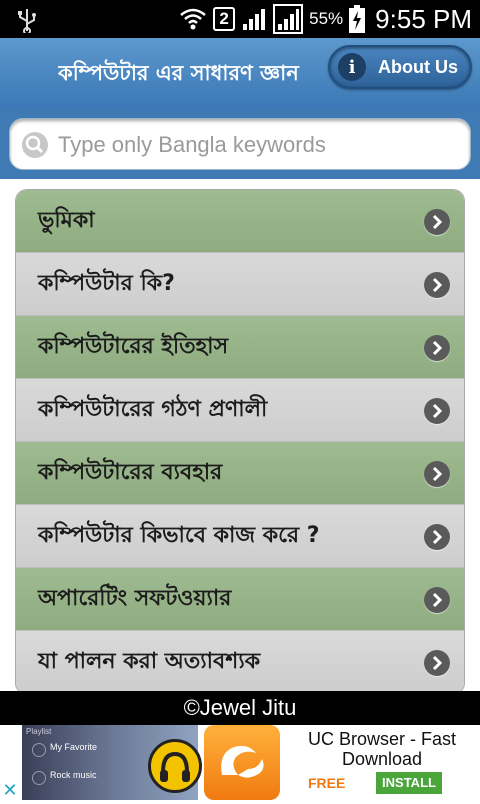  I want to click on topic-item-label: কম্পিউটারের ব্যবহার, so click(130, 472).